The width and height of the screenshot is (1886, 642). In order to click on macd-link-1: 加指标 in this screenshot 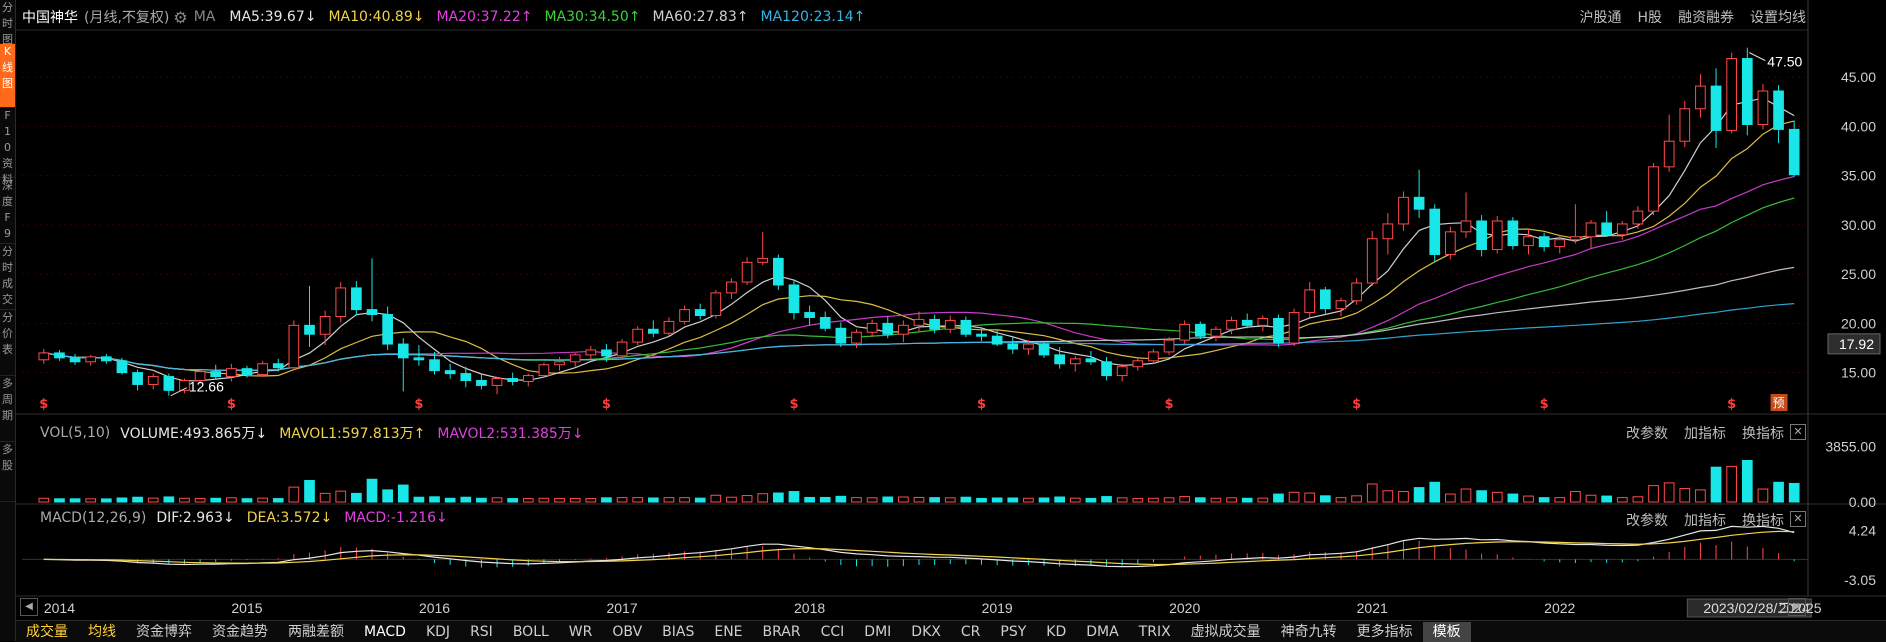, I will do `click(1705, 520)`.